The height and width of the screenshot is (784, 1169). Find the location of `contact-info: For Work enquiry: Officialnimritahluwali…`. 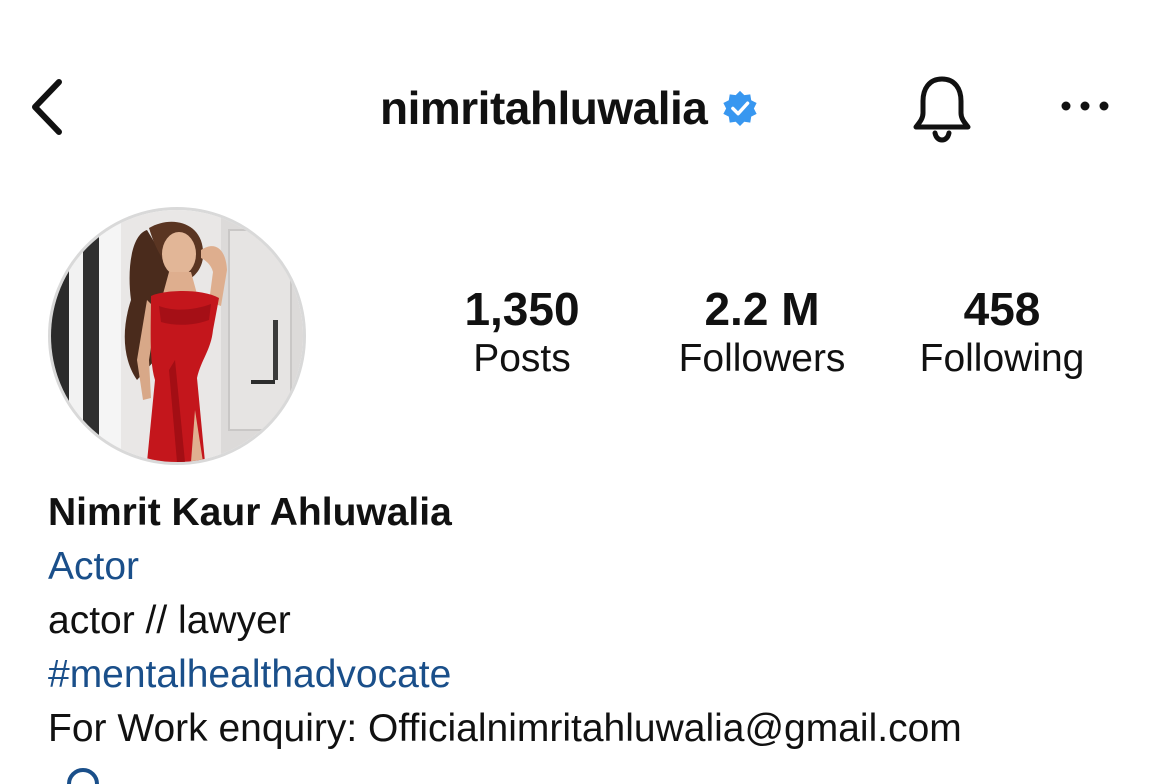

contact-info: For Work enquiry: Officialnimritahluwali… is located at coordinates (505, 728).